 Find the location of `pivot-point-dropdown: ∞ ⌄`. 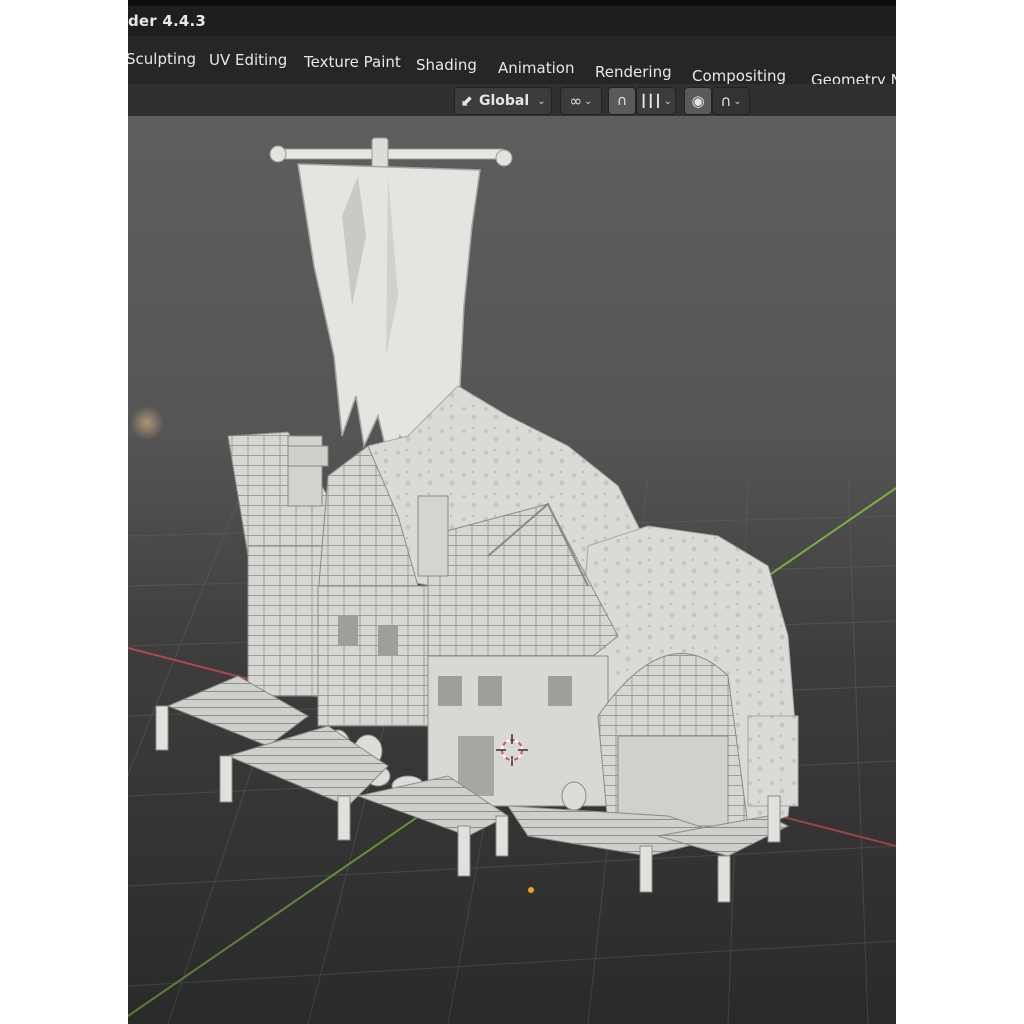

pivot-point-dropdown: ∞ ⌄ is located at coordinates (581, 101).